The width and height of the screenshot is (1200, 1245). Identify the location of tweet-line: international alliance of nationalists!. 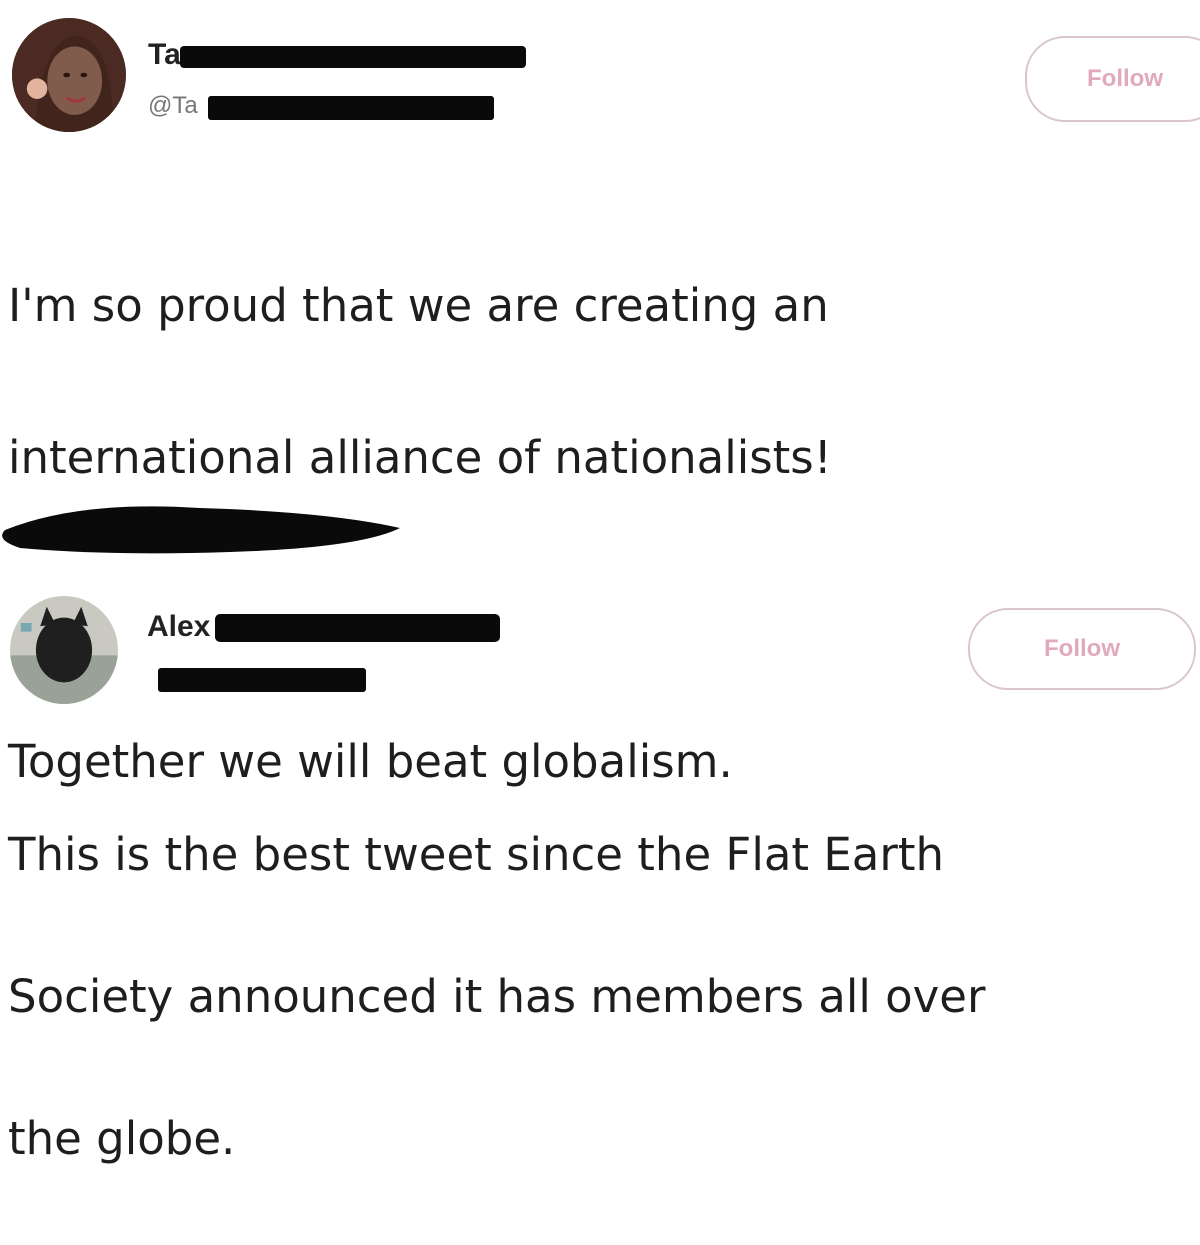
(420, 457).